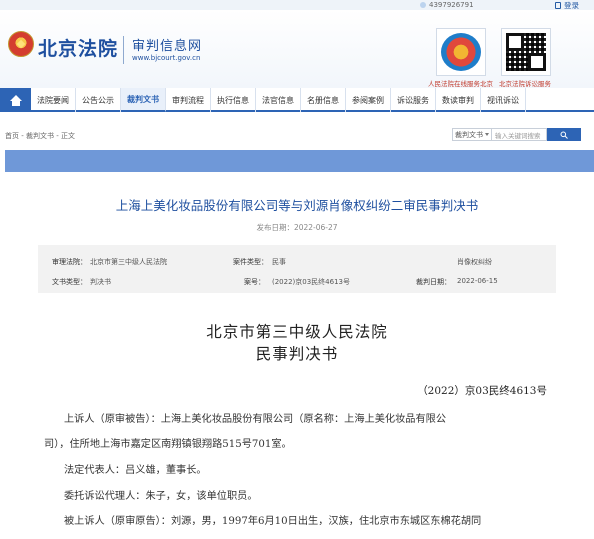  I want to click on case-type-value: 民事, so click(279, 262).